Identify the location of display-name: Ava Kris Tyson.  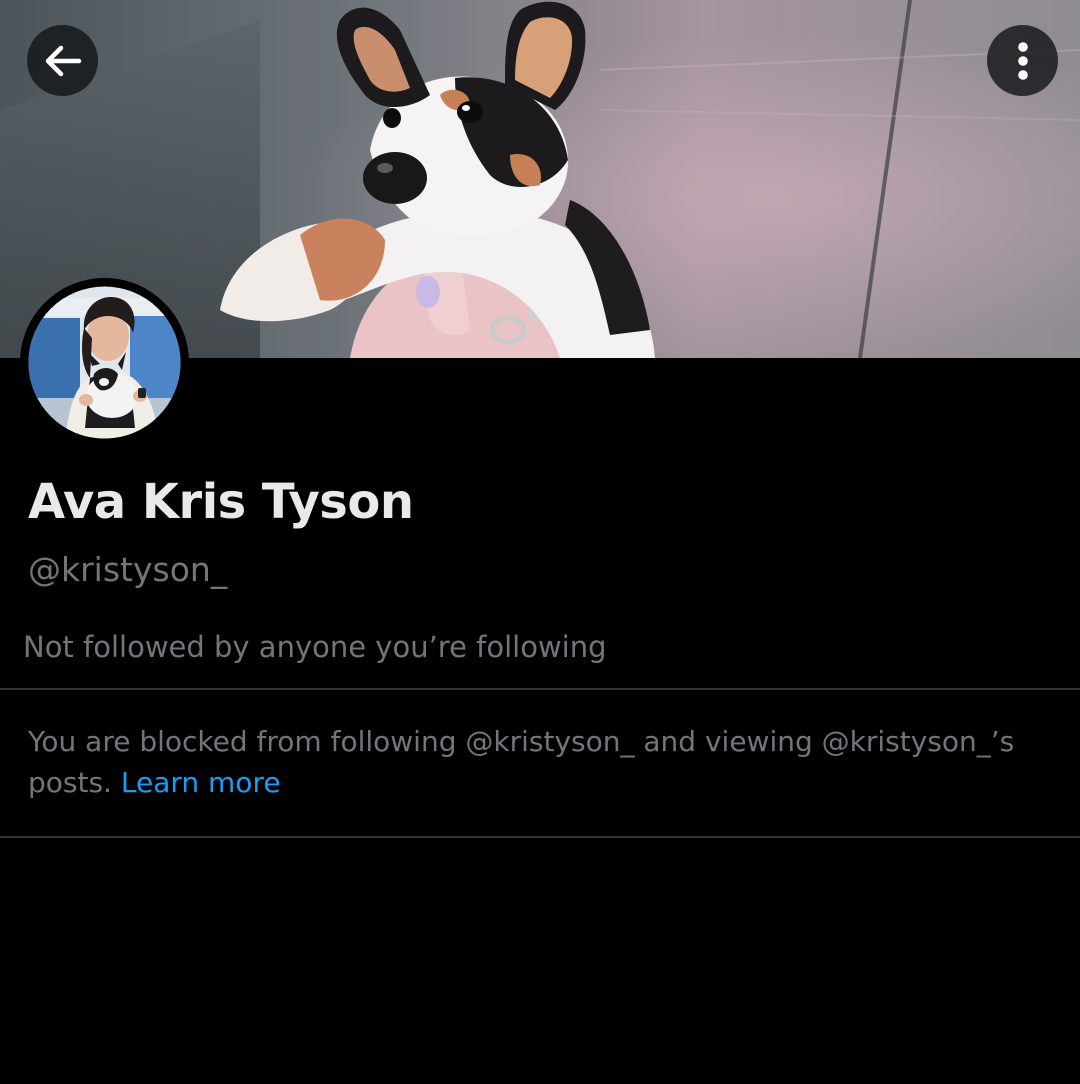
(221, 502).